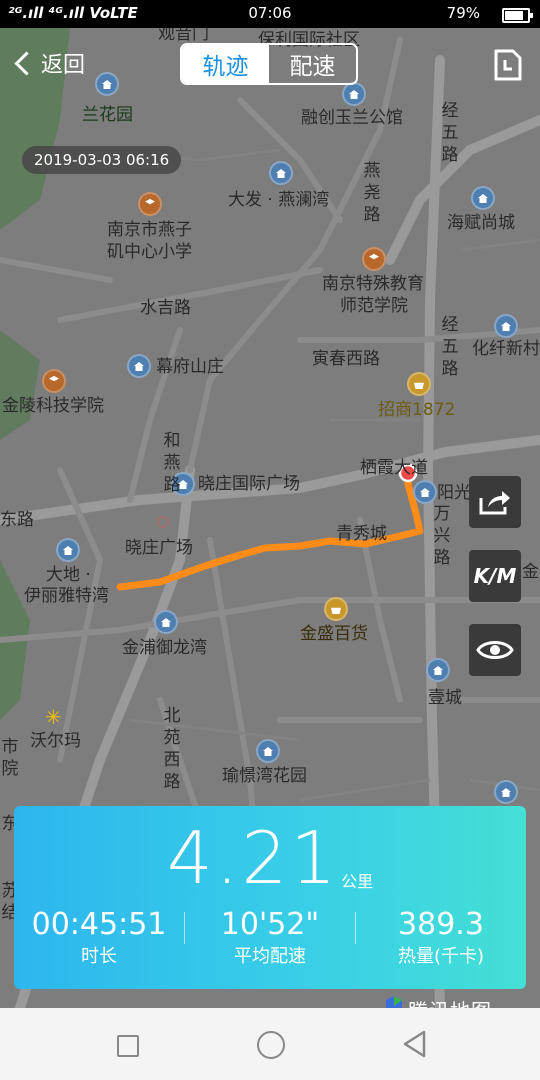 Image resolution: width=540 pixels, height=1080 pixels. Describe the element at coordinates (361, 534) in the screenshot. I see `map-label: 青秀城` at that location.